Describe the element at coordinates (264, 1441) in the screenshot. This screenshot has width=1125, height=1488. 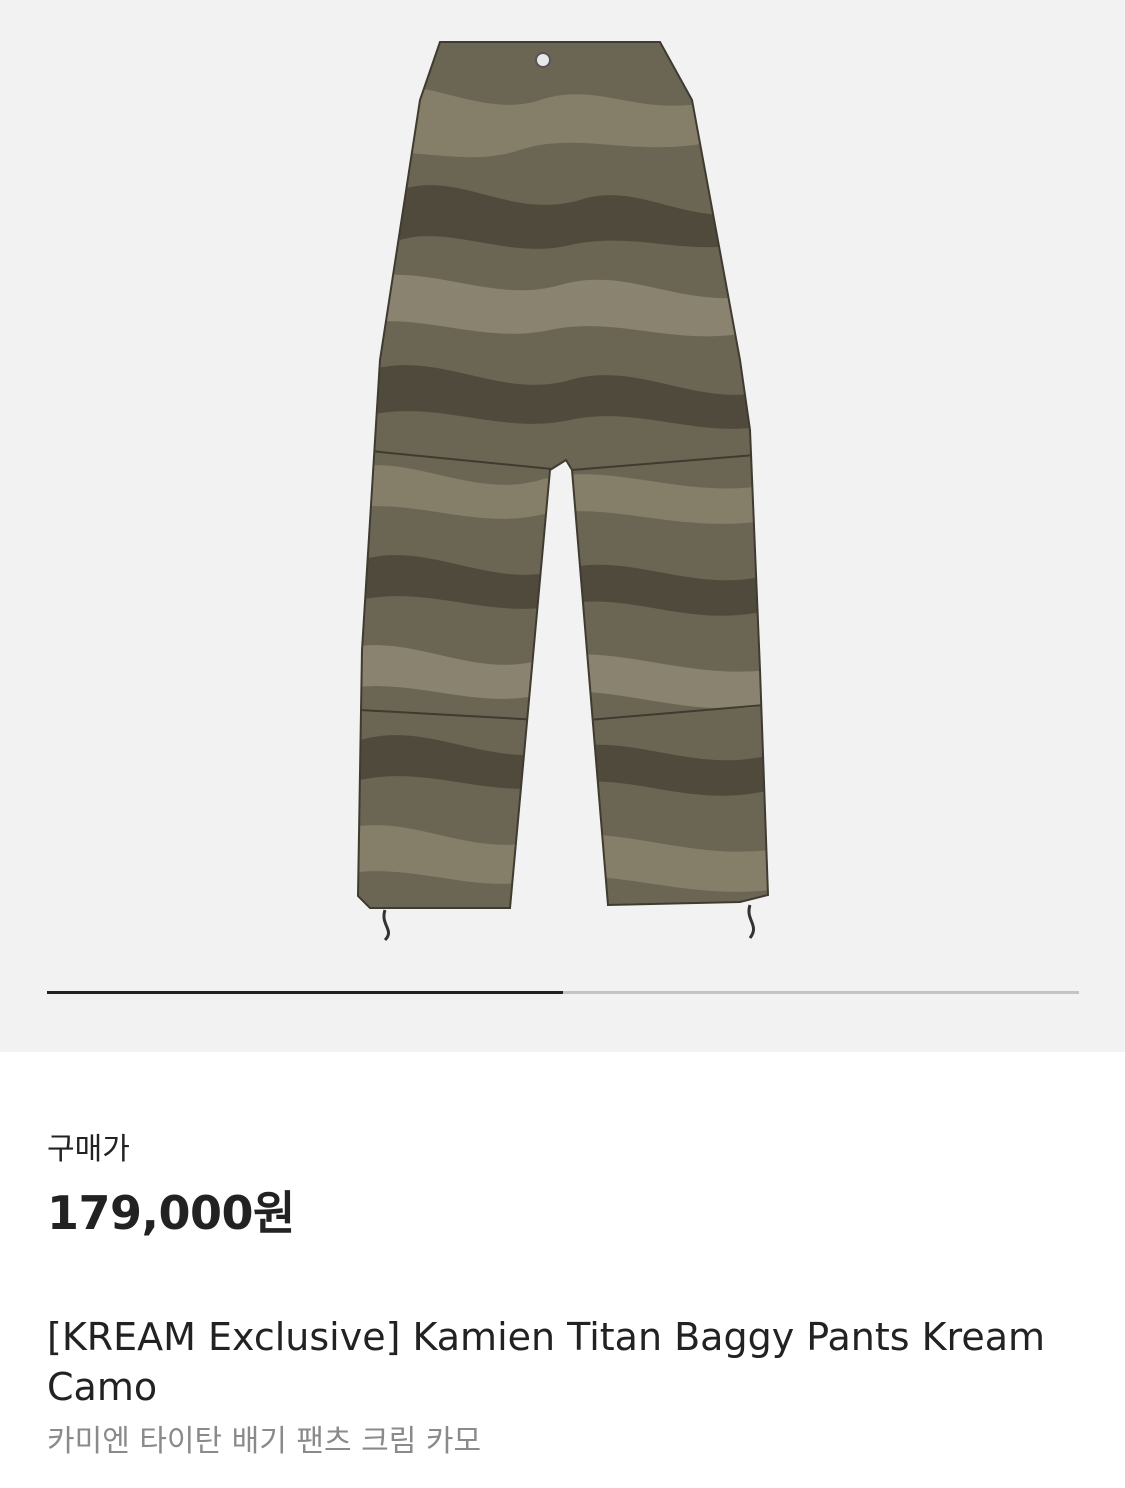
I see `product-subtitle-korean: 카미엔 타이탄 배기 팬츠 크림 카모` at that location.